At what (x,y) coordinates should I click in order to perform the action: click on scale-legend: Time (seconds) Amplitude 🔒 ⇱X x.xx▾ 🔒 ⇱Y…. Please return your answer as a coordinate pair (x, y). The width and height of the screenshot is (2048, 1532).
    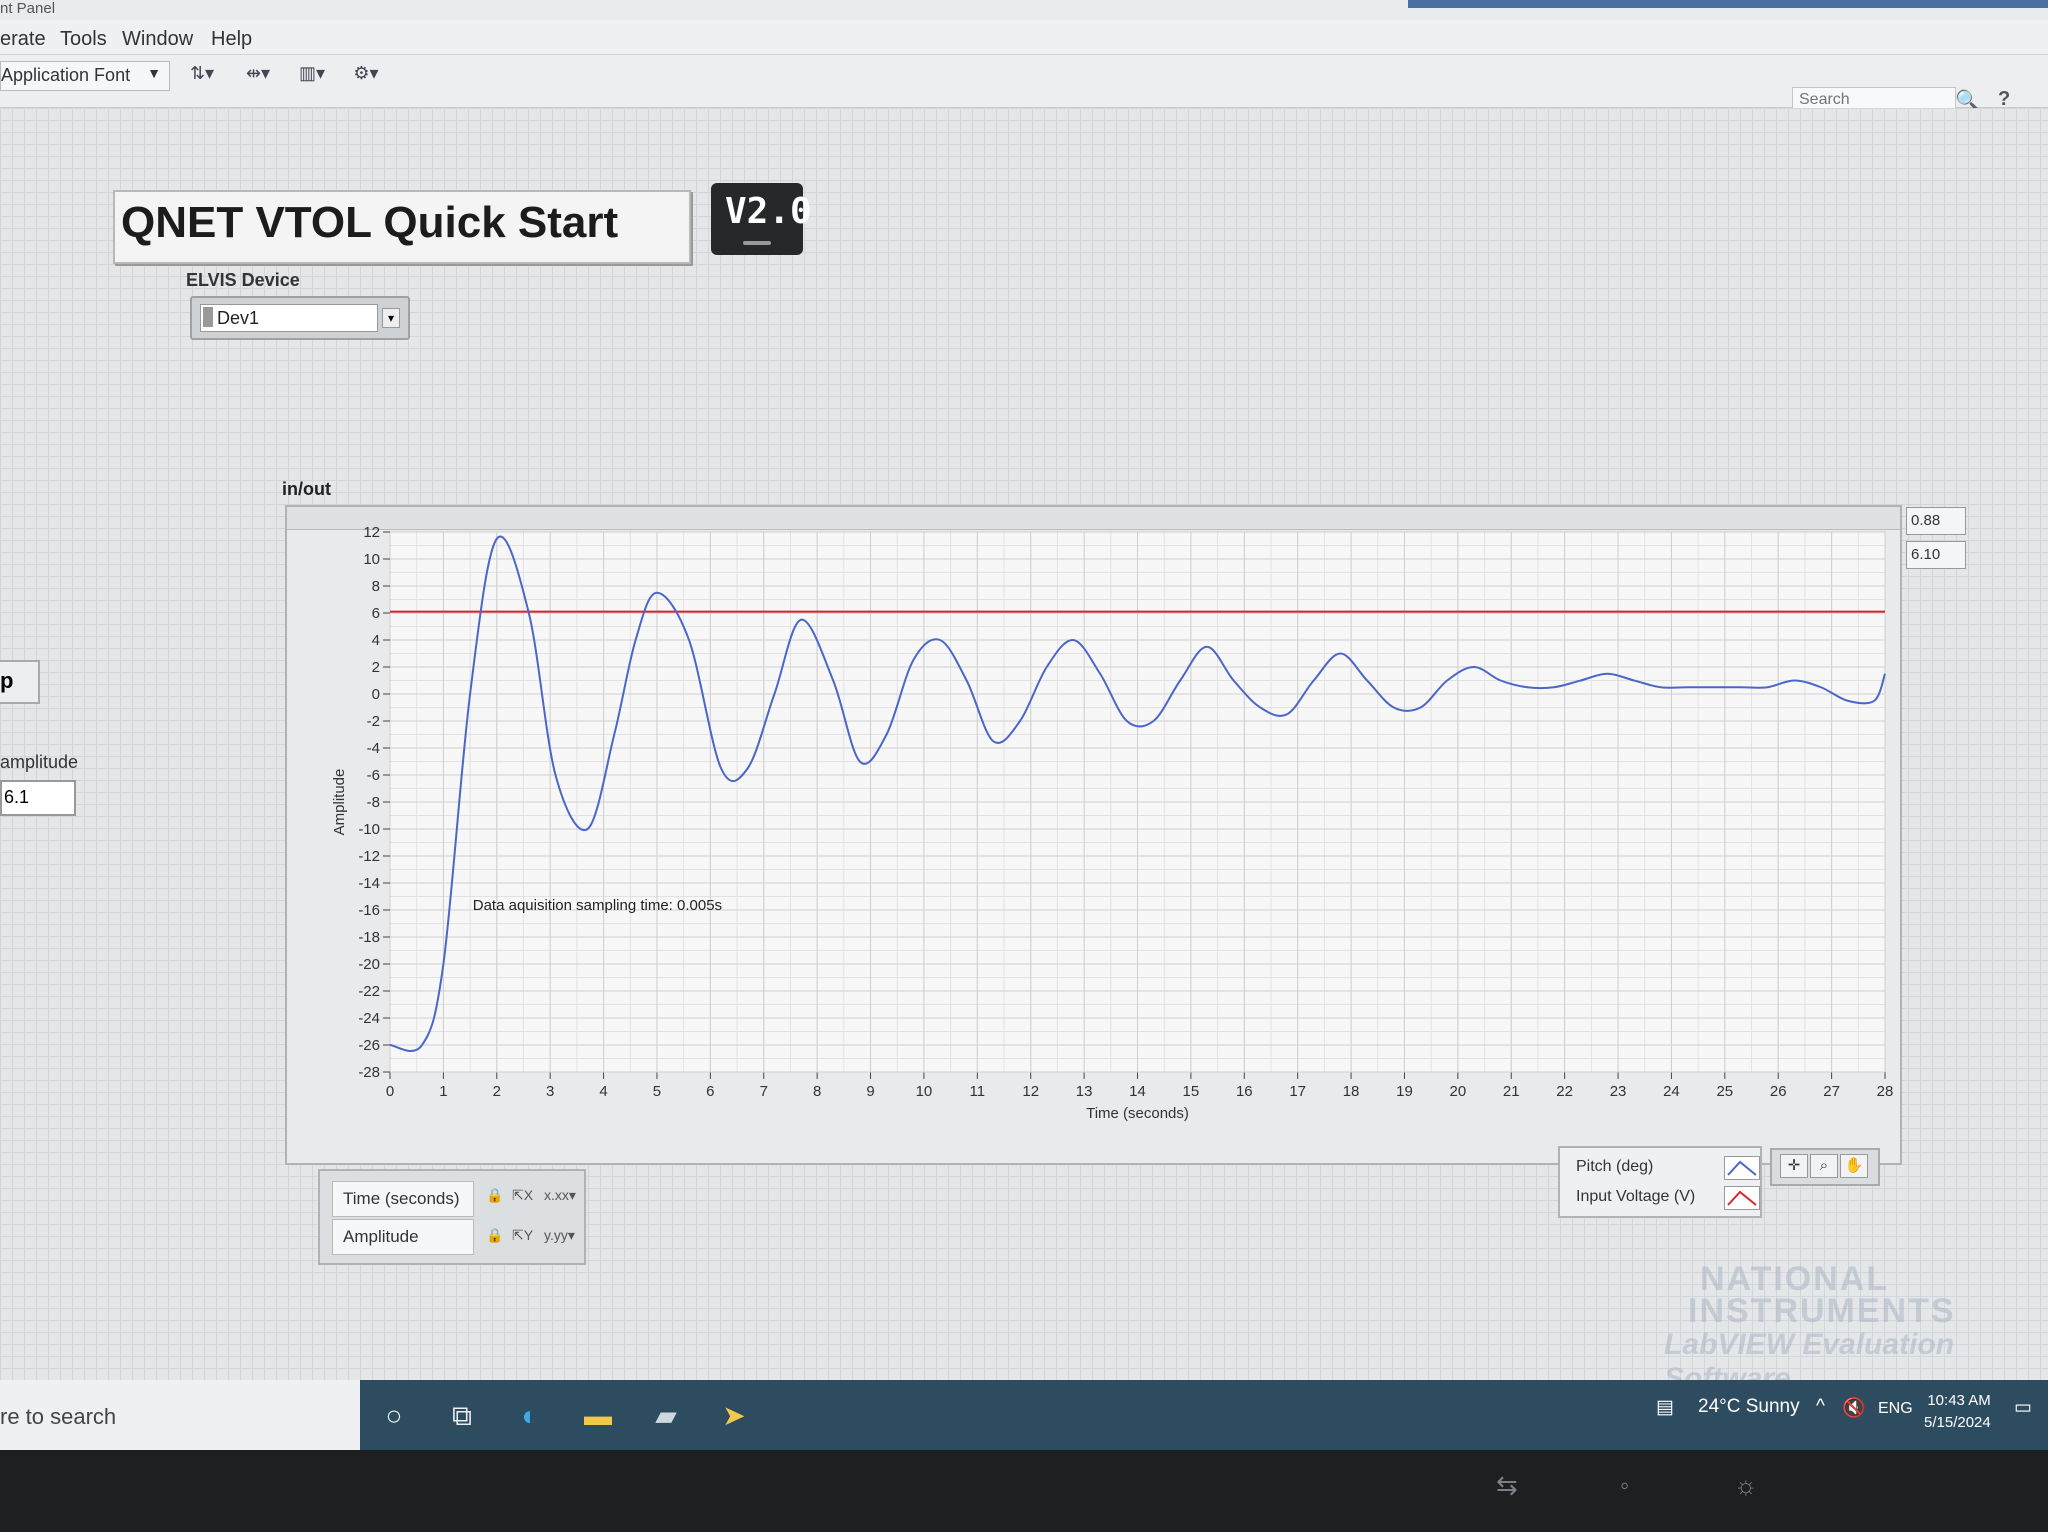
    Looking at the image, I should click on (452, 1217).